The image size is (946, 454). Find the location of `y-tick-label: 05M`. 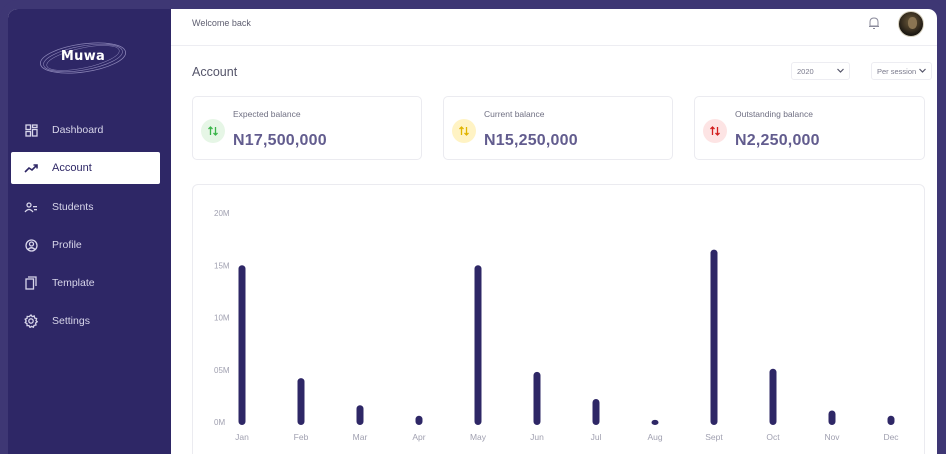

y-tick-label: 05M is located at coordinates (222, 370).